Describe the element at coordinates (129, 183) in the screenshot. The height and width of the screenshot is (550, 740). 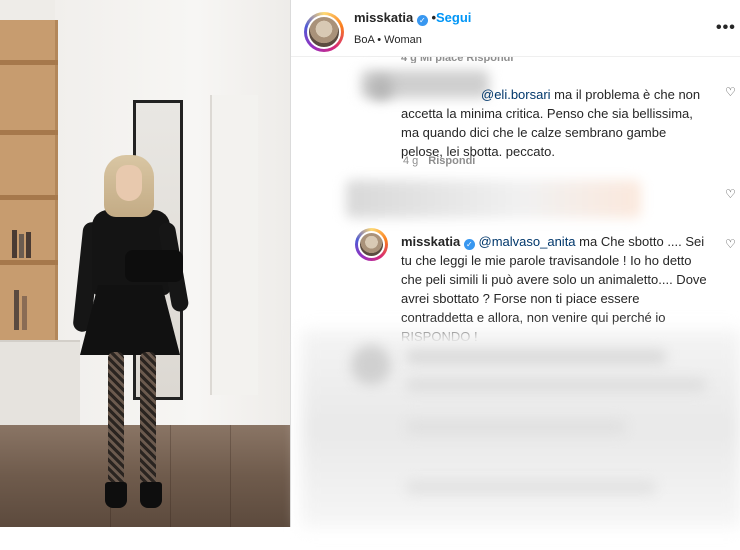
I see `photo-person-face` at that location.